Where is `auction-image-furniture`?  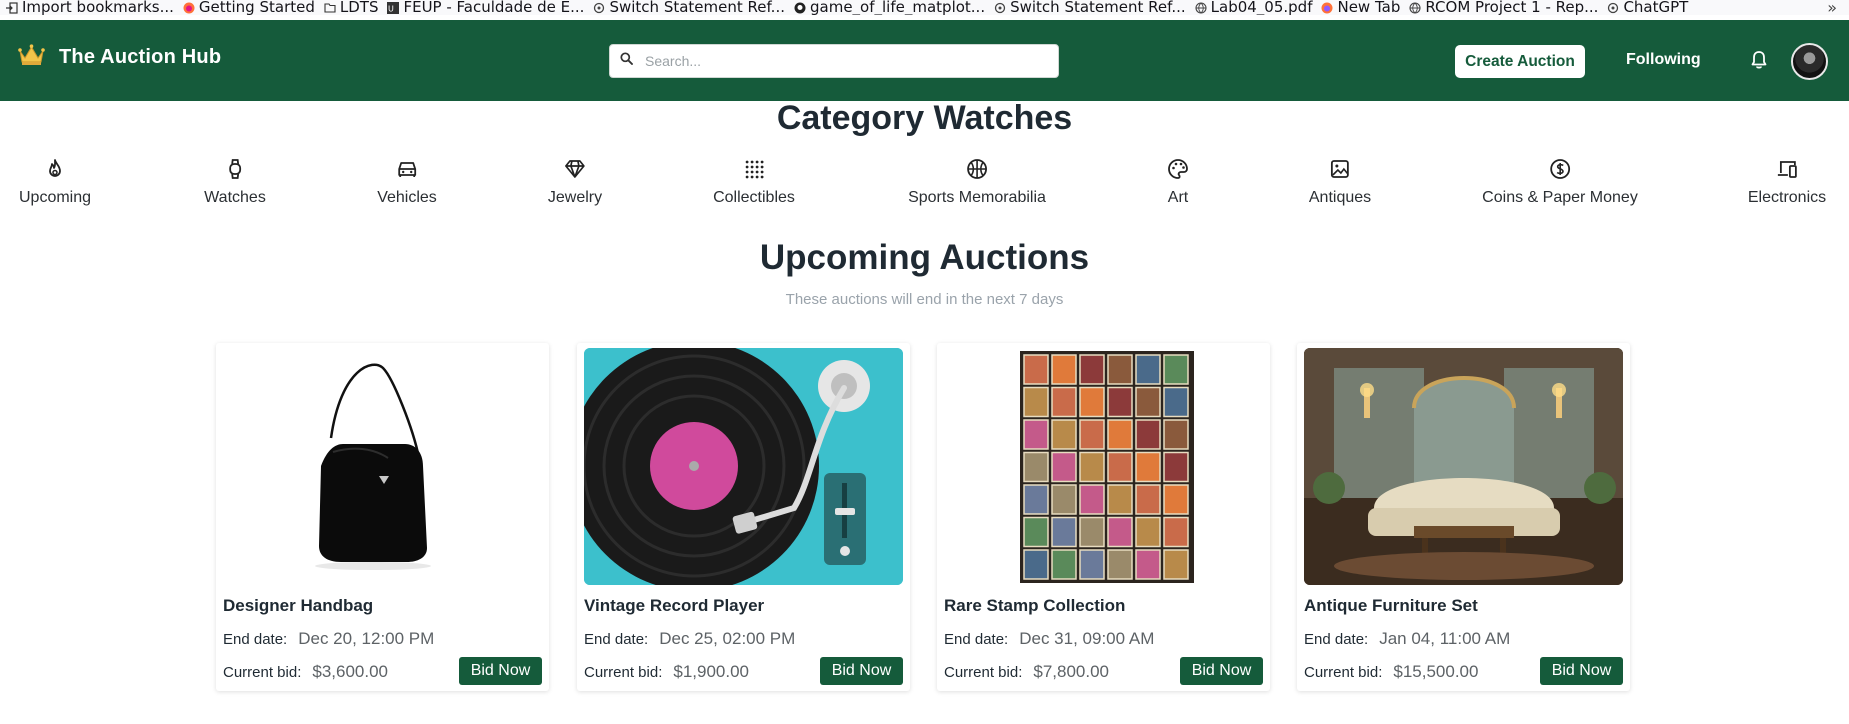
auction-image-furniture is located at coordinates (1463, 466).